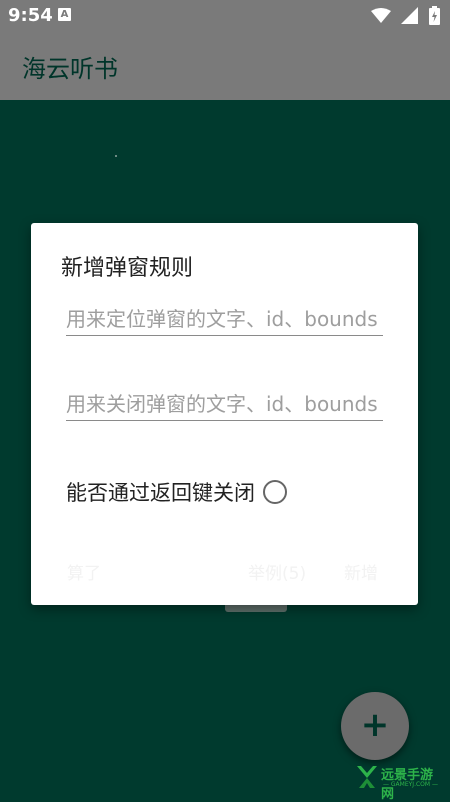  Describe the element at coordinates (225, 16) in the screenshot. I see `status-bar: 9:54 A` at that location.